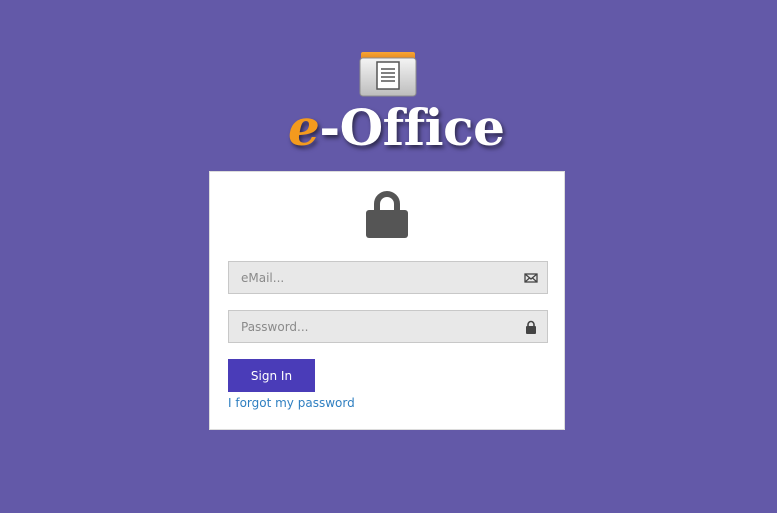  Describe the element at coordinates (412, 127) in the screenshot. I see `brand-suffix: -Office` at that location.